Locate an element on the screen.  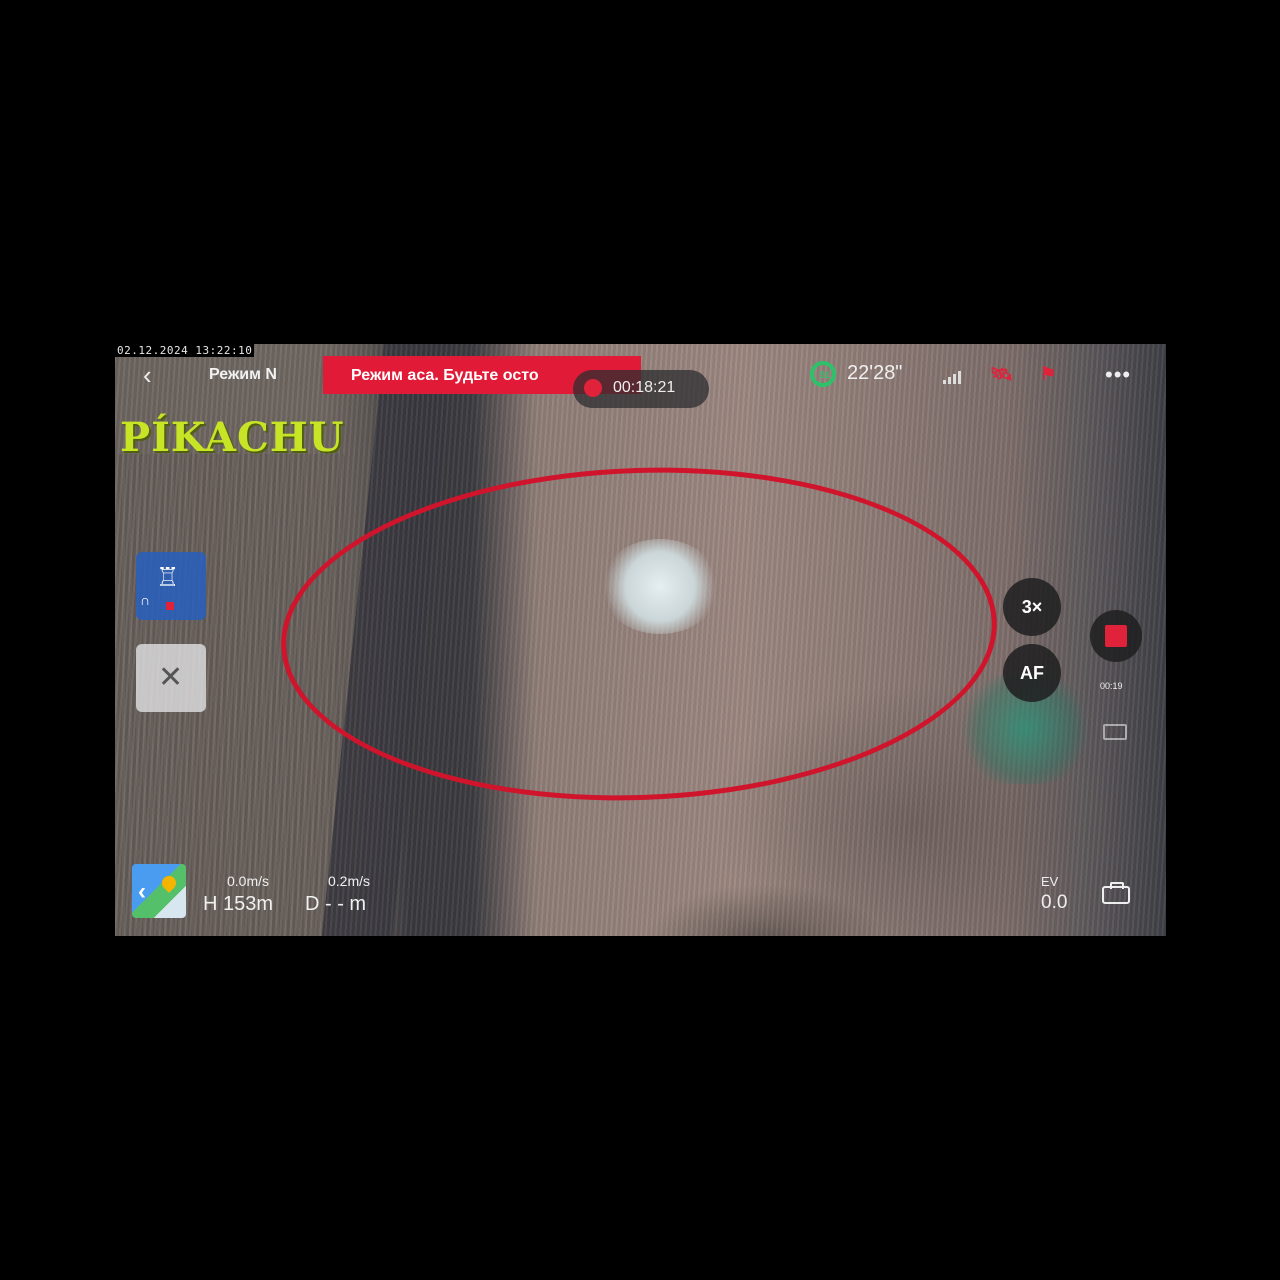
light-toggle-button: ✕ is located at coordinates (171, 678).